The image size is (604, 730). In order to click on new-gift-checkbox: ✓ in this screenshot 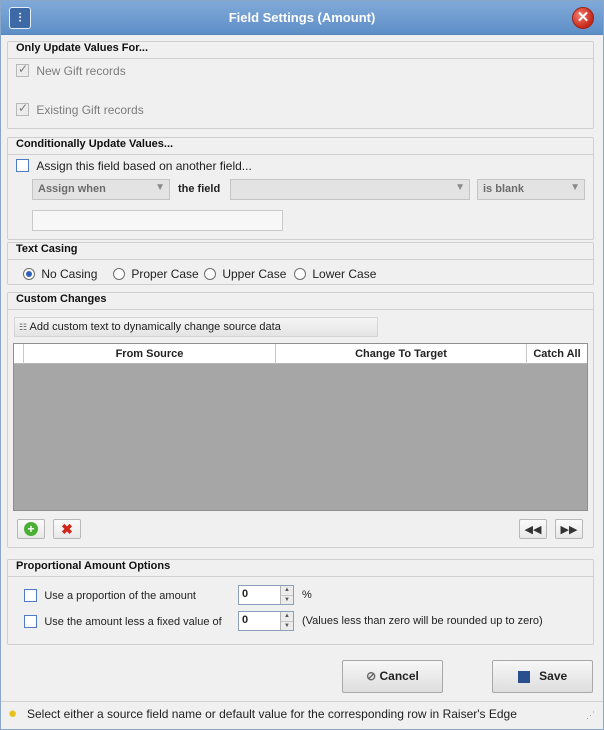, I will do `click(22, 70)`.